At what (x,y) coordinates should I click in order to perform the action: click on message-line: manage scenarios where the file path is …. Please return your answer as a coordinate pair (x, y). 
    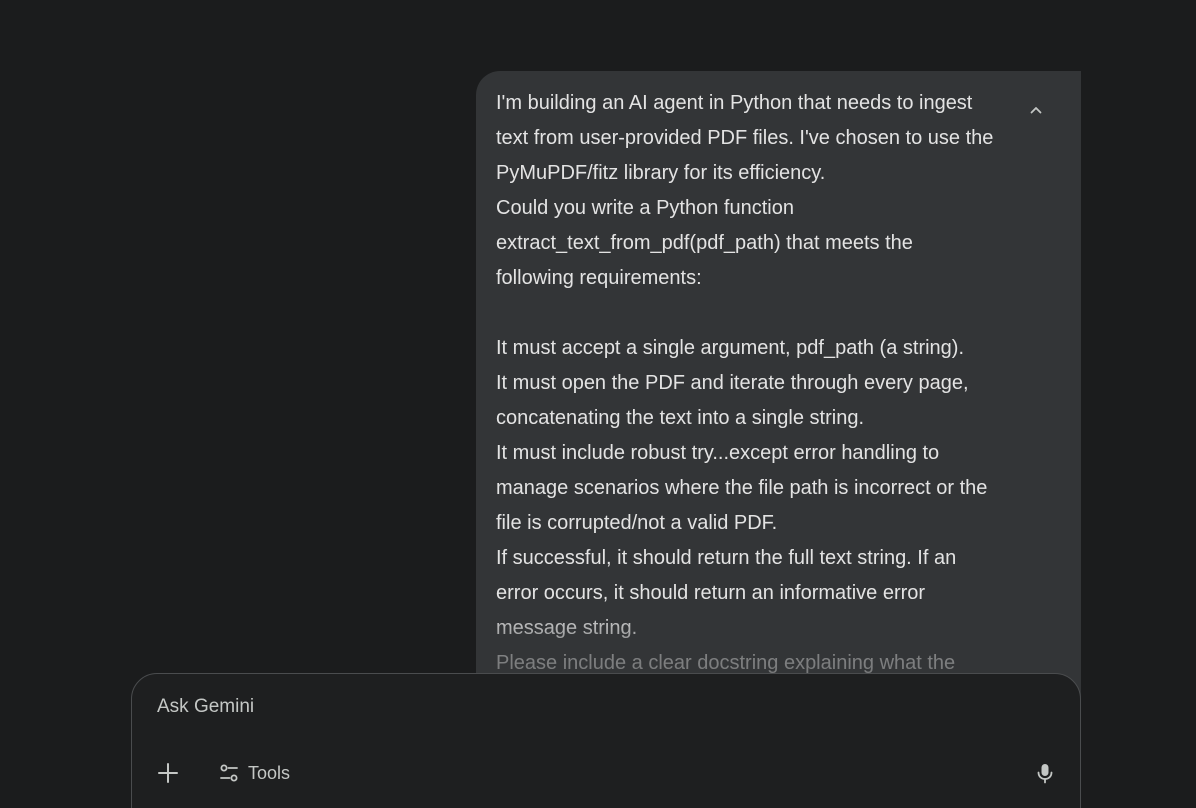
    Looking at the image, I should click on (742, 488).